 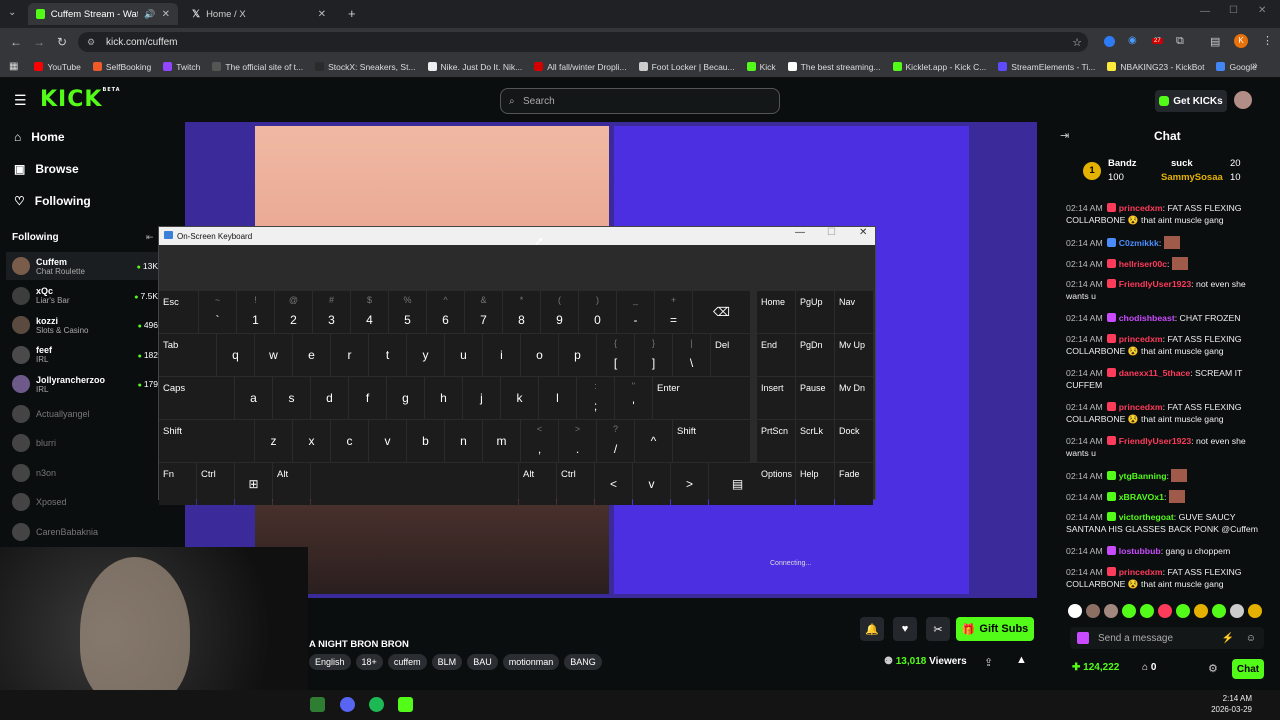 What do you see at coordinates (815, 355) in the screenshot?
I see `osk-nav-key: PgDn` at bounding box center [815, 355].